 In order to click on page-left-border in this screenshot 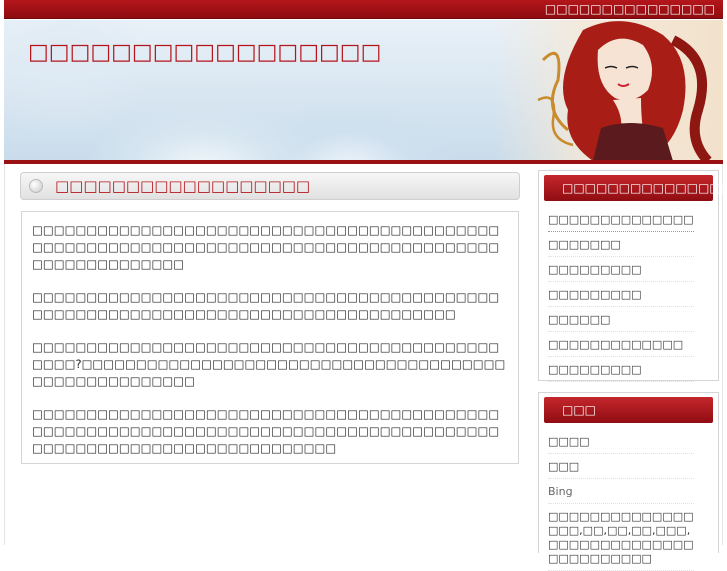, I will do `click(4, 354)`.